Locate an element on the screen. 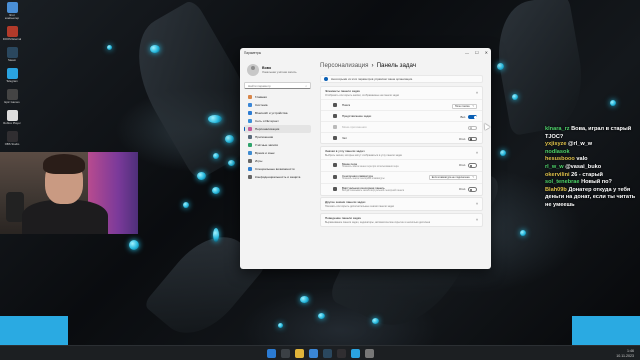 The height and width of the screenshot is (360, 640). account-type: Локальная учётная запись is located at coordinates (279, 72).